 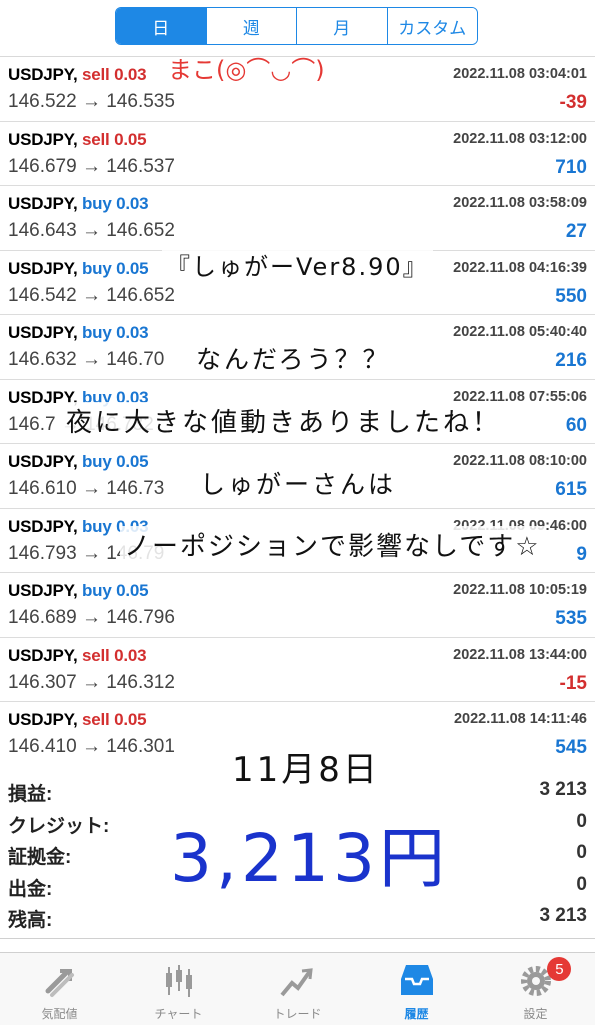 I want to click on period-tab-day: 日, so click(x=161, y=26).